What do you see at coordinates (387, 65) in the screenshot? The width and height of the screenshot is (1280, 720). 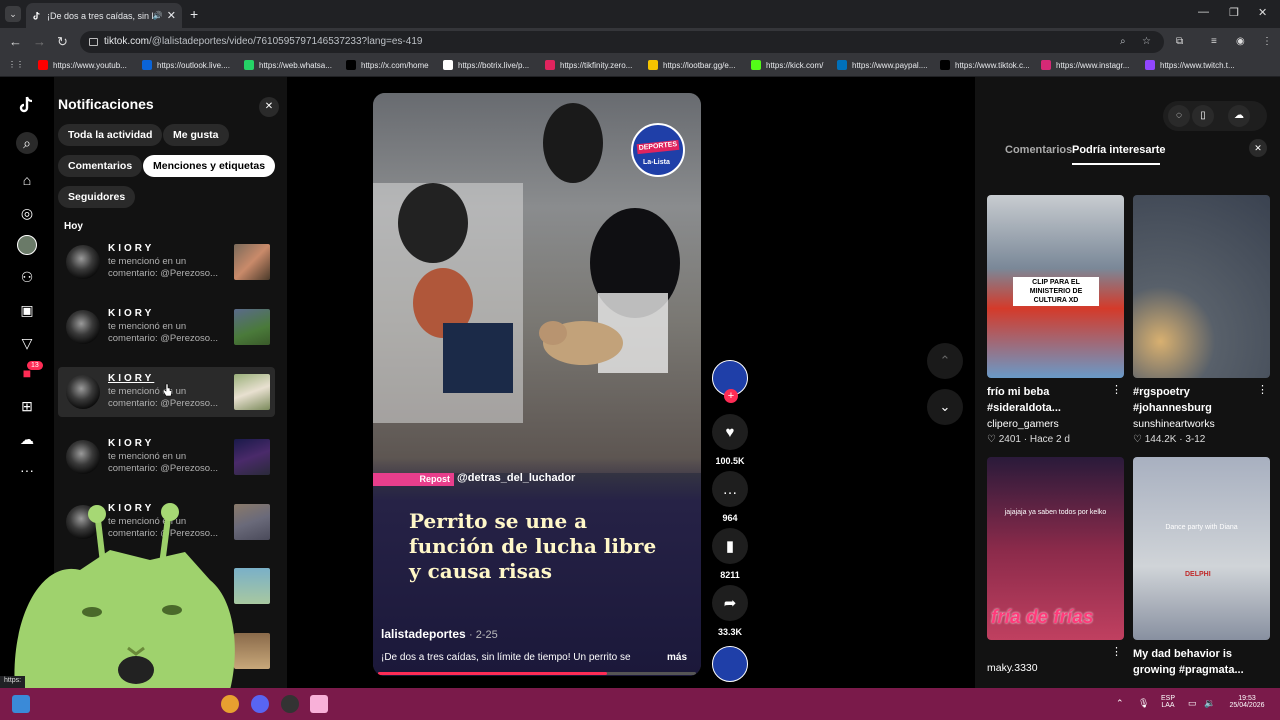 I see `bookmark-item: https://x.com/home` at bounding box center [387, 65].